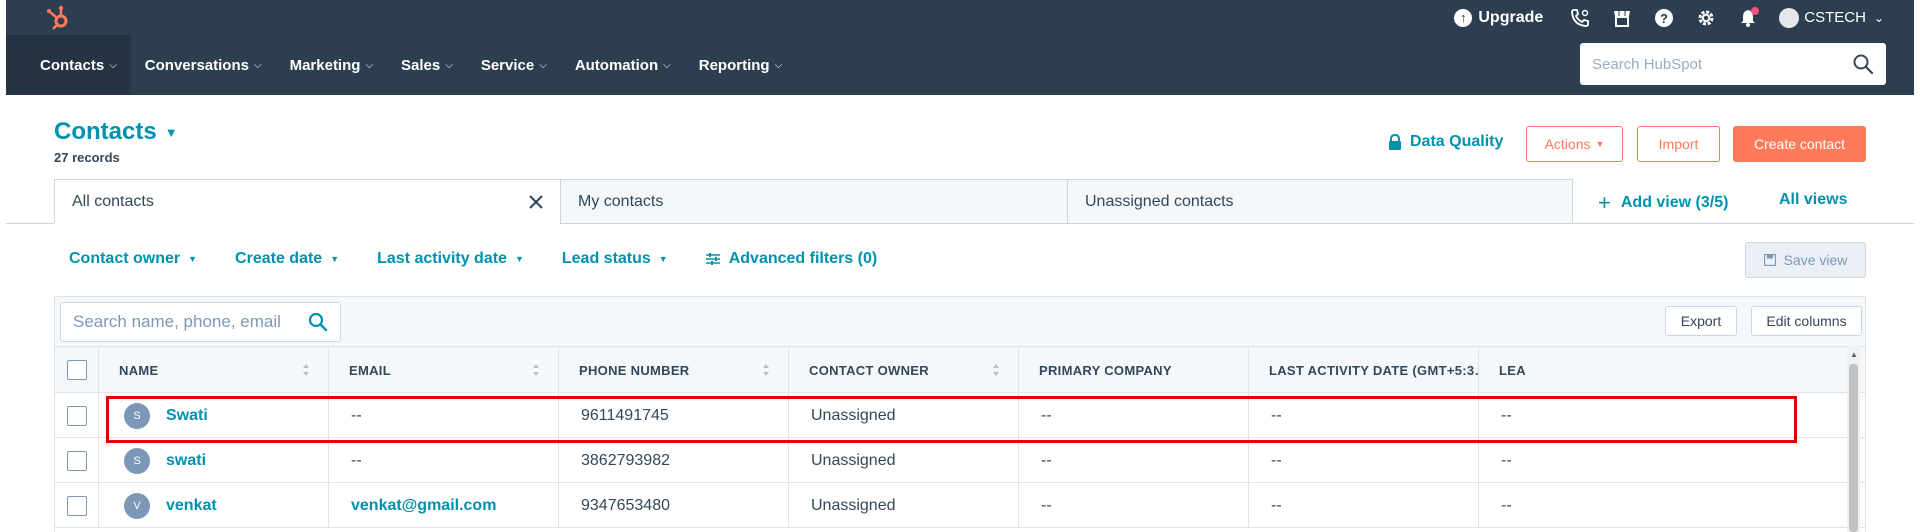  Describe the element at coordinates (187, 322) in the screenshot. I see `table-search-input` at that location.